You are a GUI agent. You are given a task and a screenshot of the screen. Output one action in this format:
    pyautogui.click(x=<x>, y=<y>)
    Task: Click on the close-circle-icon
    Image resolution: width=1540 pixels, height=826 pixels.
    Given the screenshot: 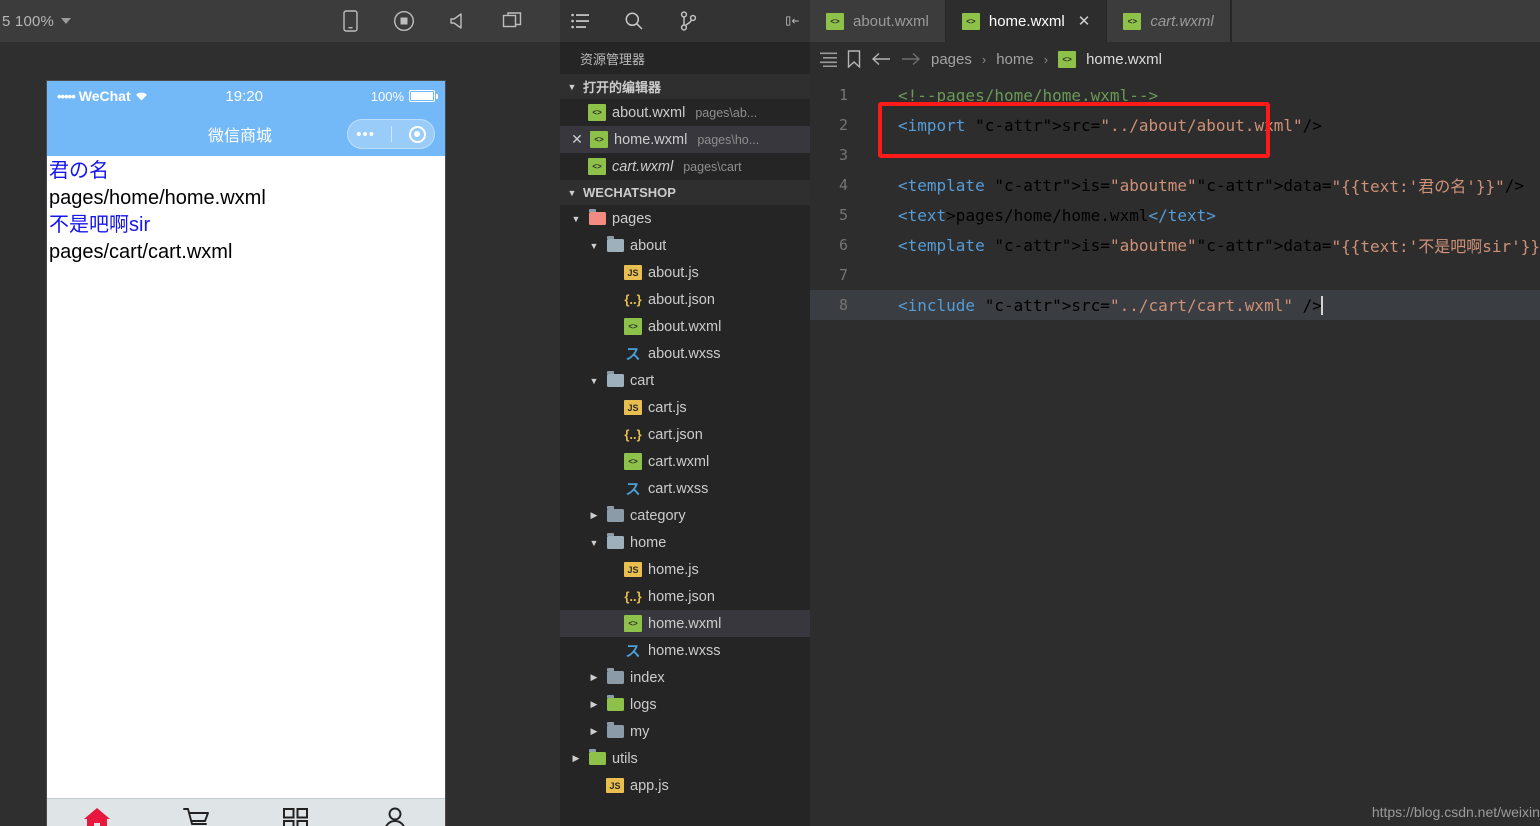 What is the action you would take?
    pyautogui.click(x=417, y=134)
    